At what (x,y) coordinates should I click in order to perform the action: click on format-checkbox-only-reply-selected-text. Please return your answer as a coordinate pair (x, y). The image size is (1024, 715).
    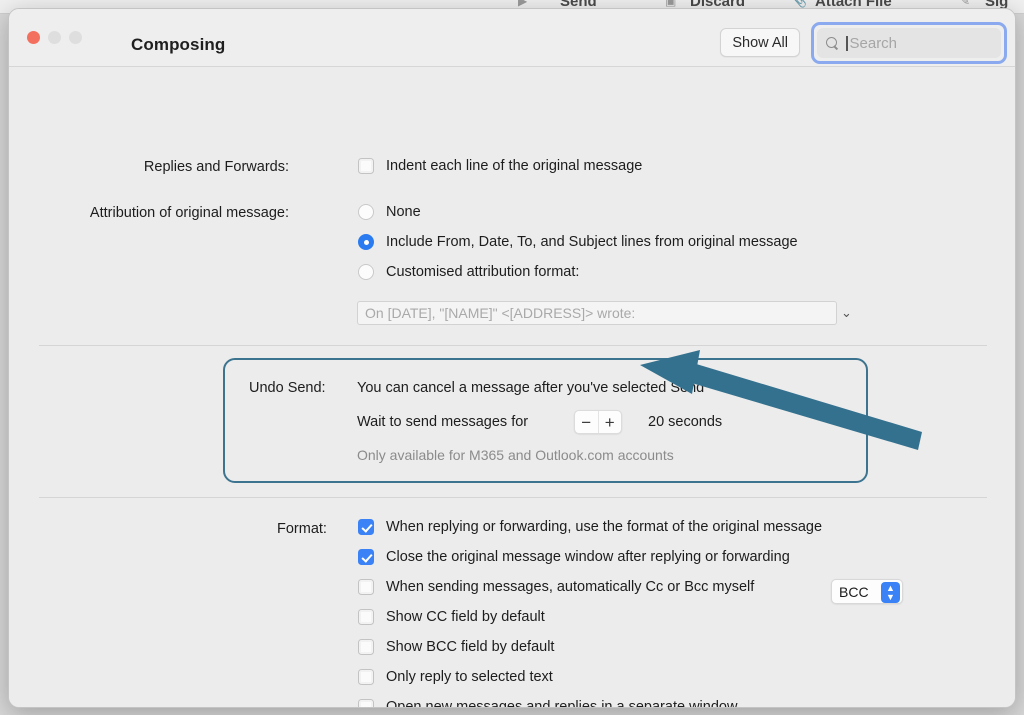
    Looking at the image, I should click on (366, 677).